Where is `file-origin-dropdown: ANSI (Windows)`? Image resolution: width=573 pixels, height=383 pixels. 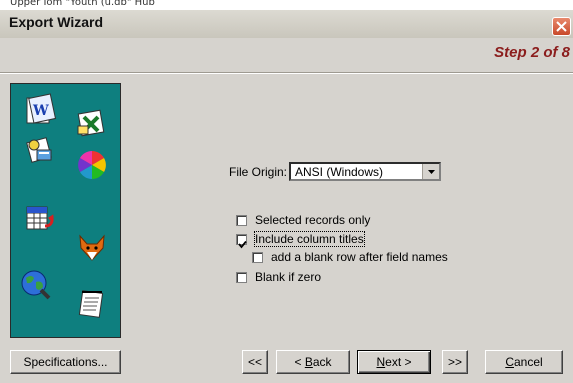 file-origin-dropdown: ANSI (Windows) is located at coordinates (365, 171).